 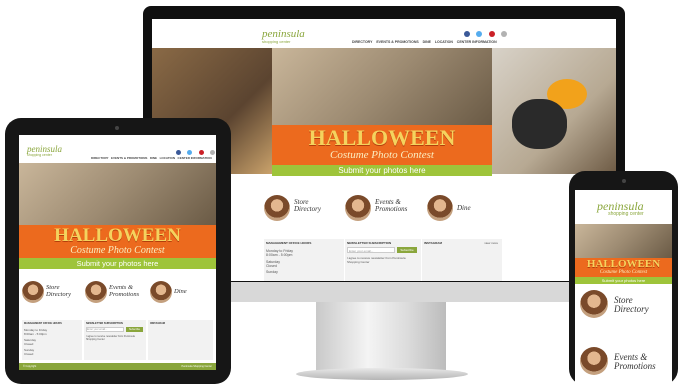 I want to click on instagram-panel: INSTAGRAM view more, so click(x=462, y=260).